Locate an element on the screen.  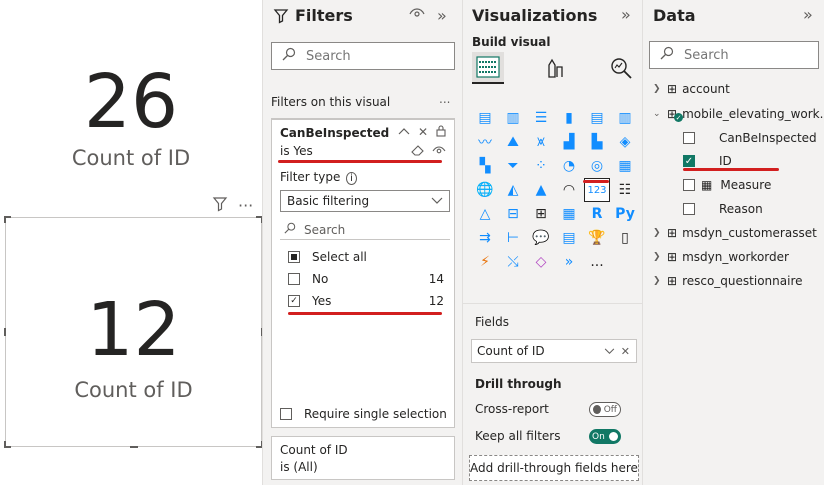
data-search is located at coordinates (734, 55).